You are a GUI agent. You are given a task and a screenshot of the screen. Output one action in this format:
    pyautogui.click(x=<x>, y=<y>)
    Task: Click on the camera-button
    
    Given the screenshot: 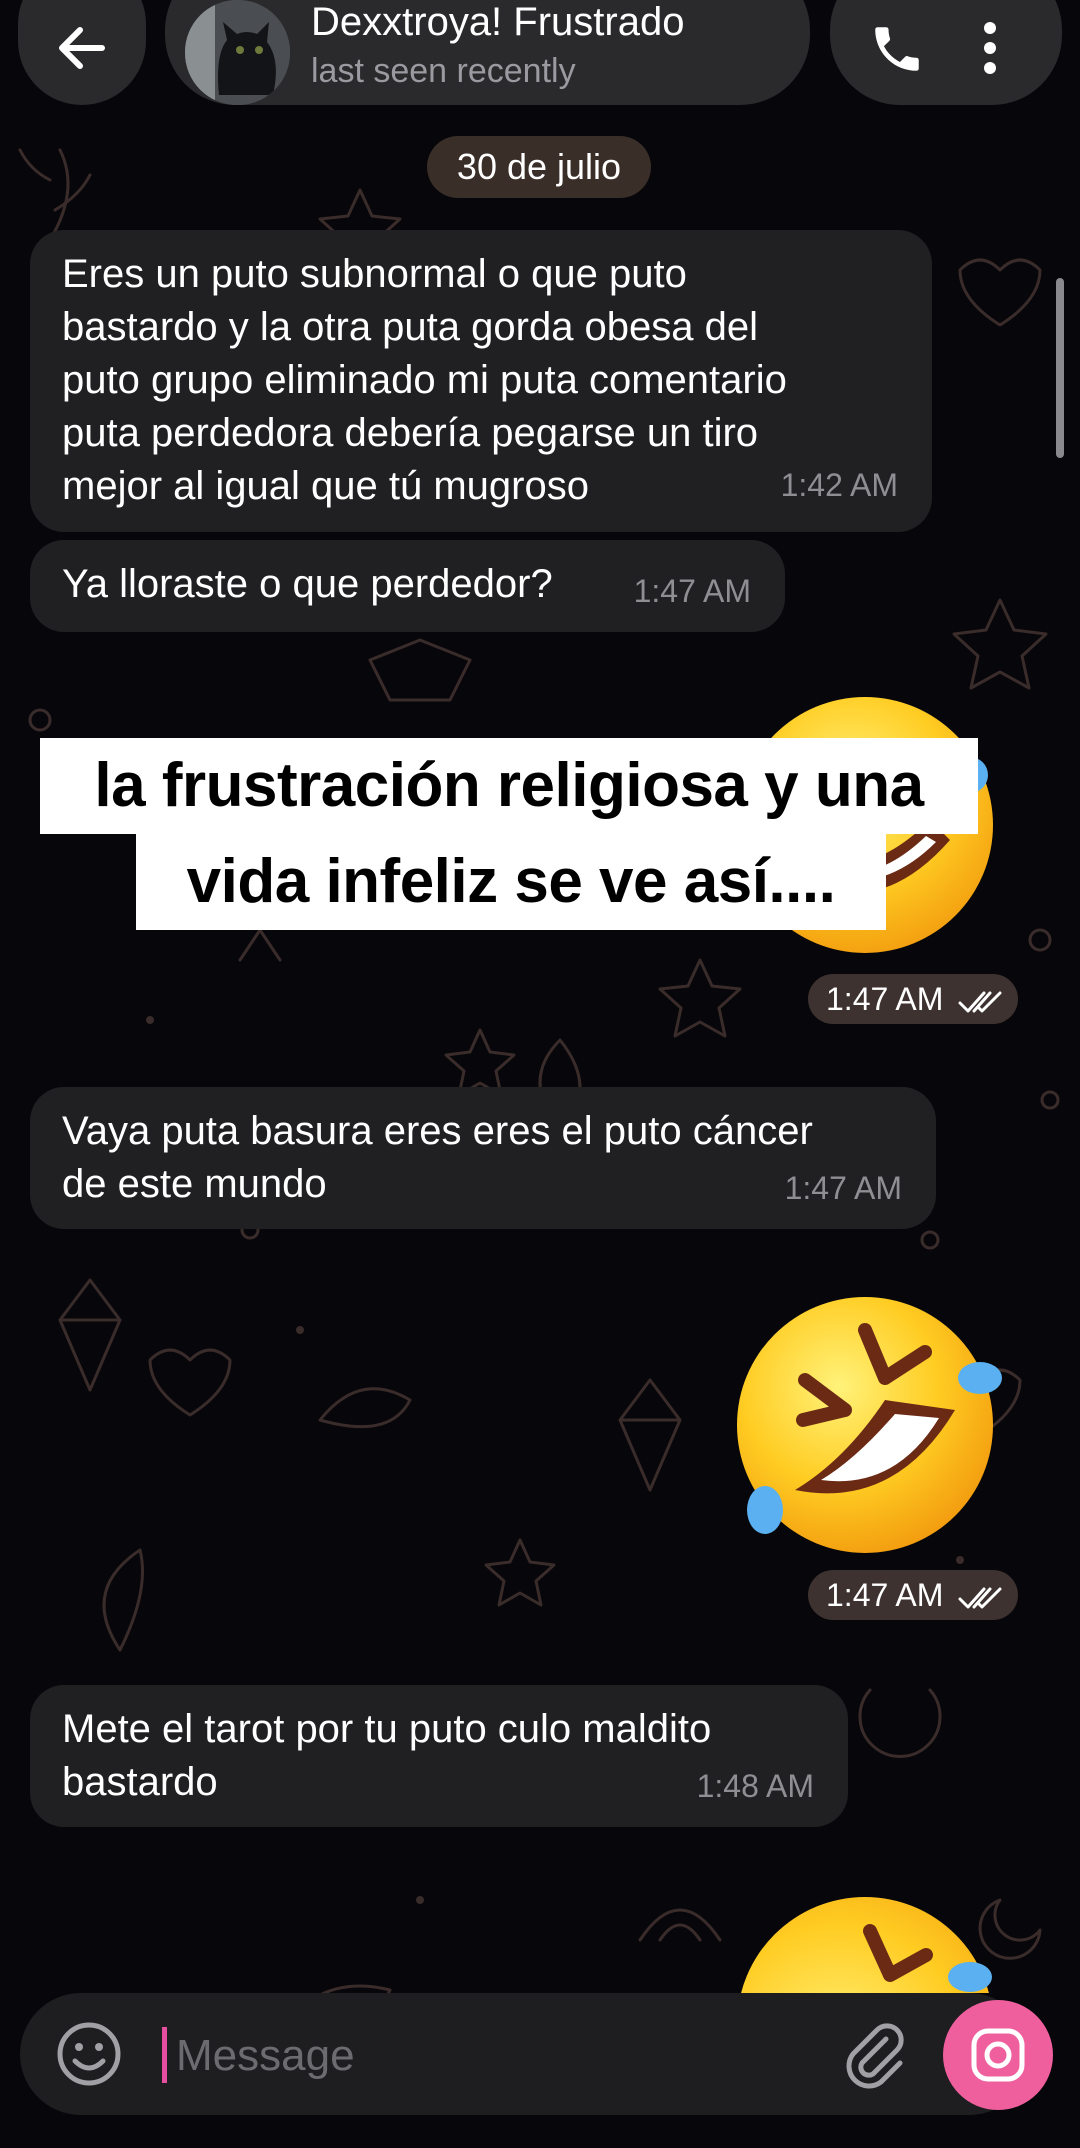 What is the action you would take?
    pyautogui.click(x=998, y=2055)
    